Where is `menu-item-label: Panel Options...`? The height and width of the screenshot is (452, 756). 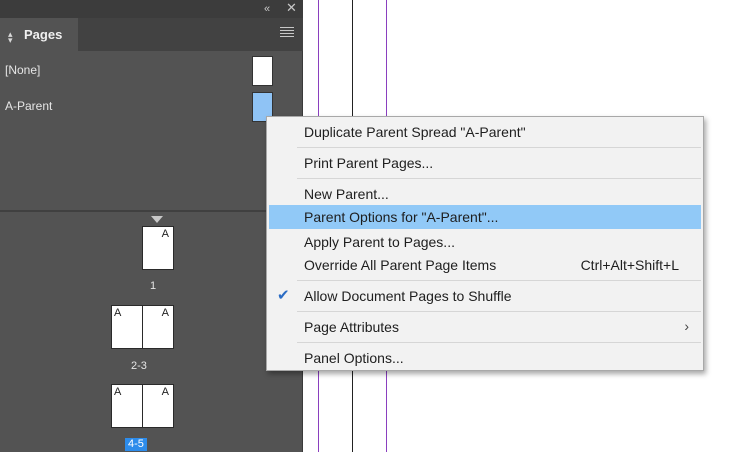
menu-item-label: Panel Options... is located at coordinates (354, 358).